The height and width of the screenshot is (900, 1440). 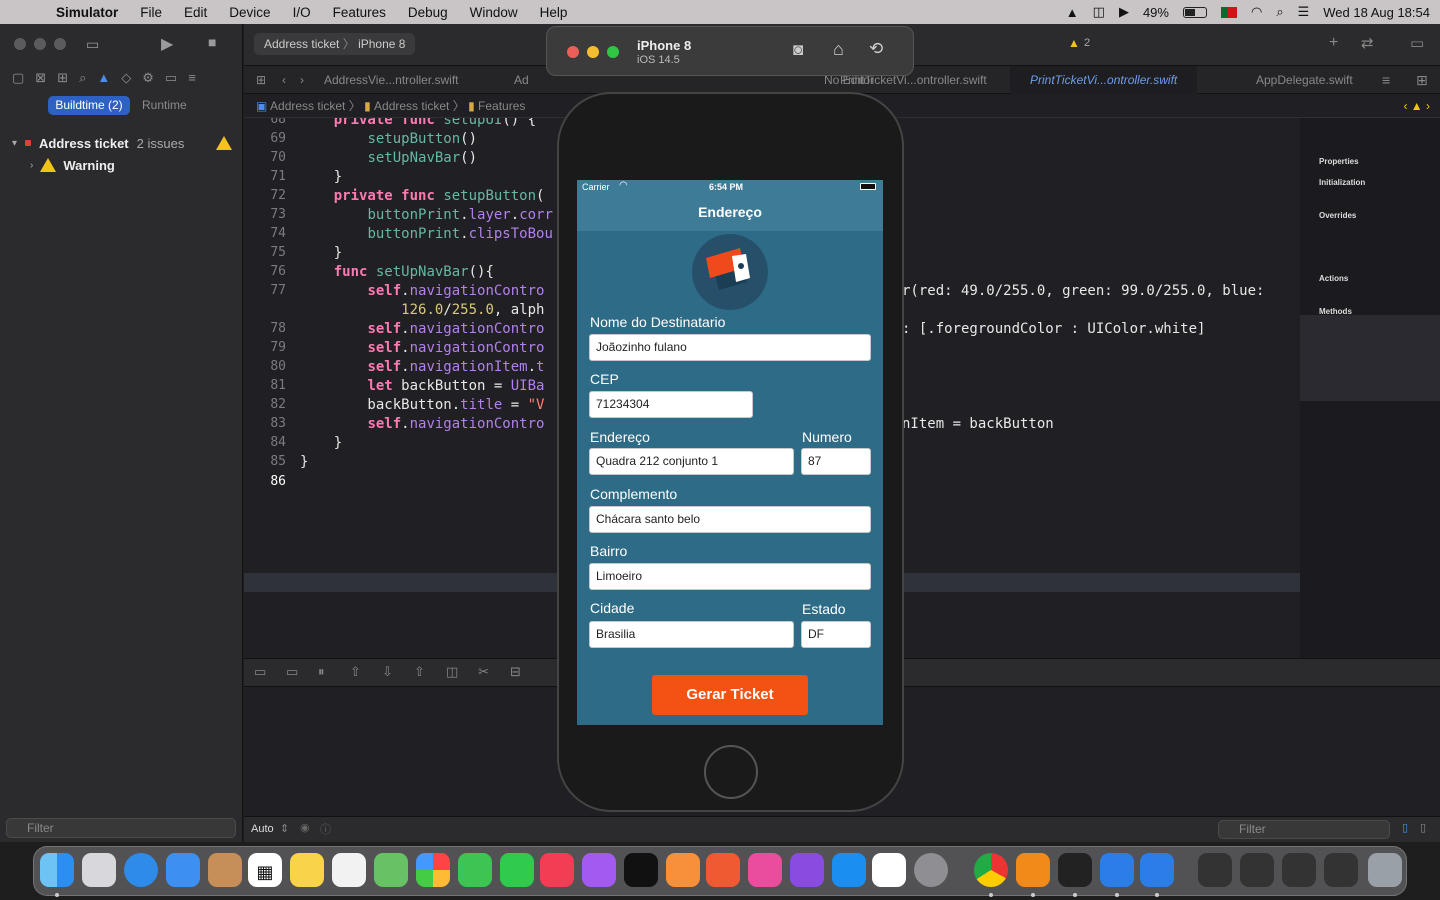 I want to click on project-issue-row: ▾ Address ticket 2 issues, so click(x=122, y=143).